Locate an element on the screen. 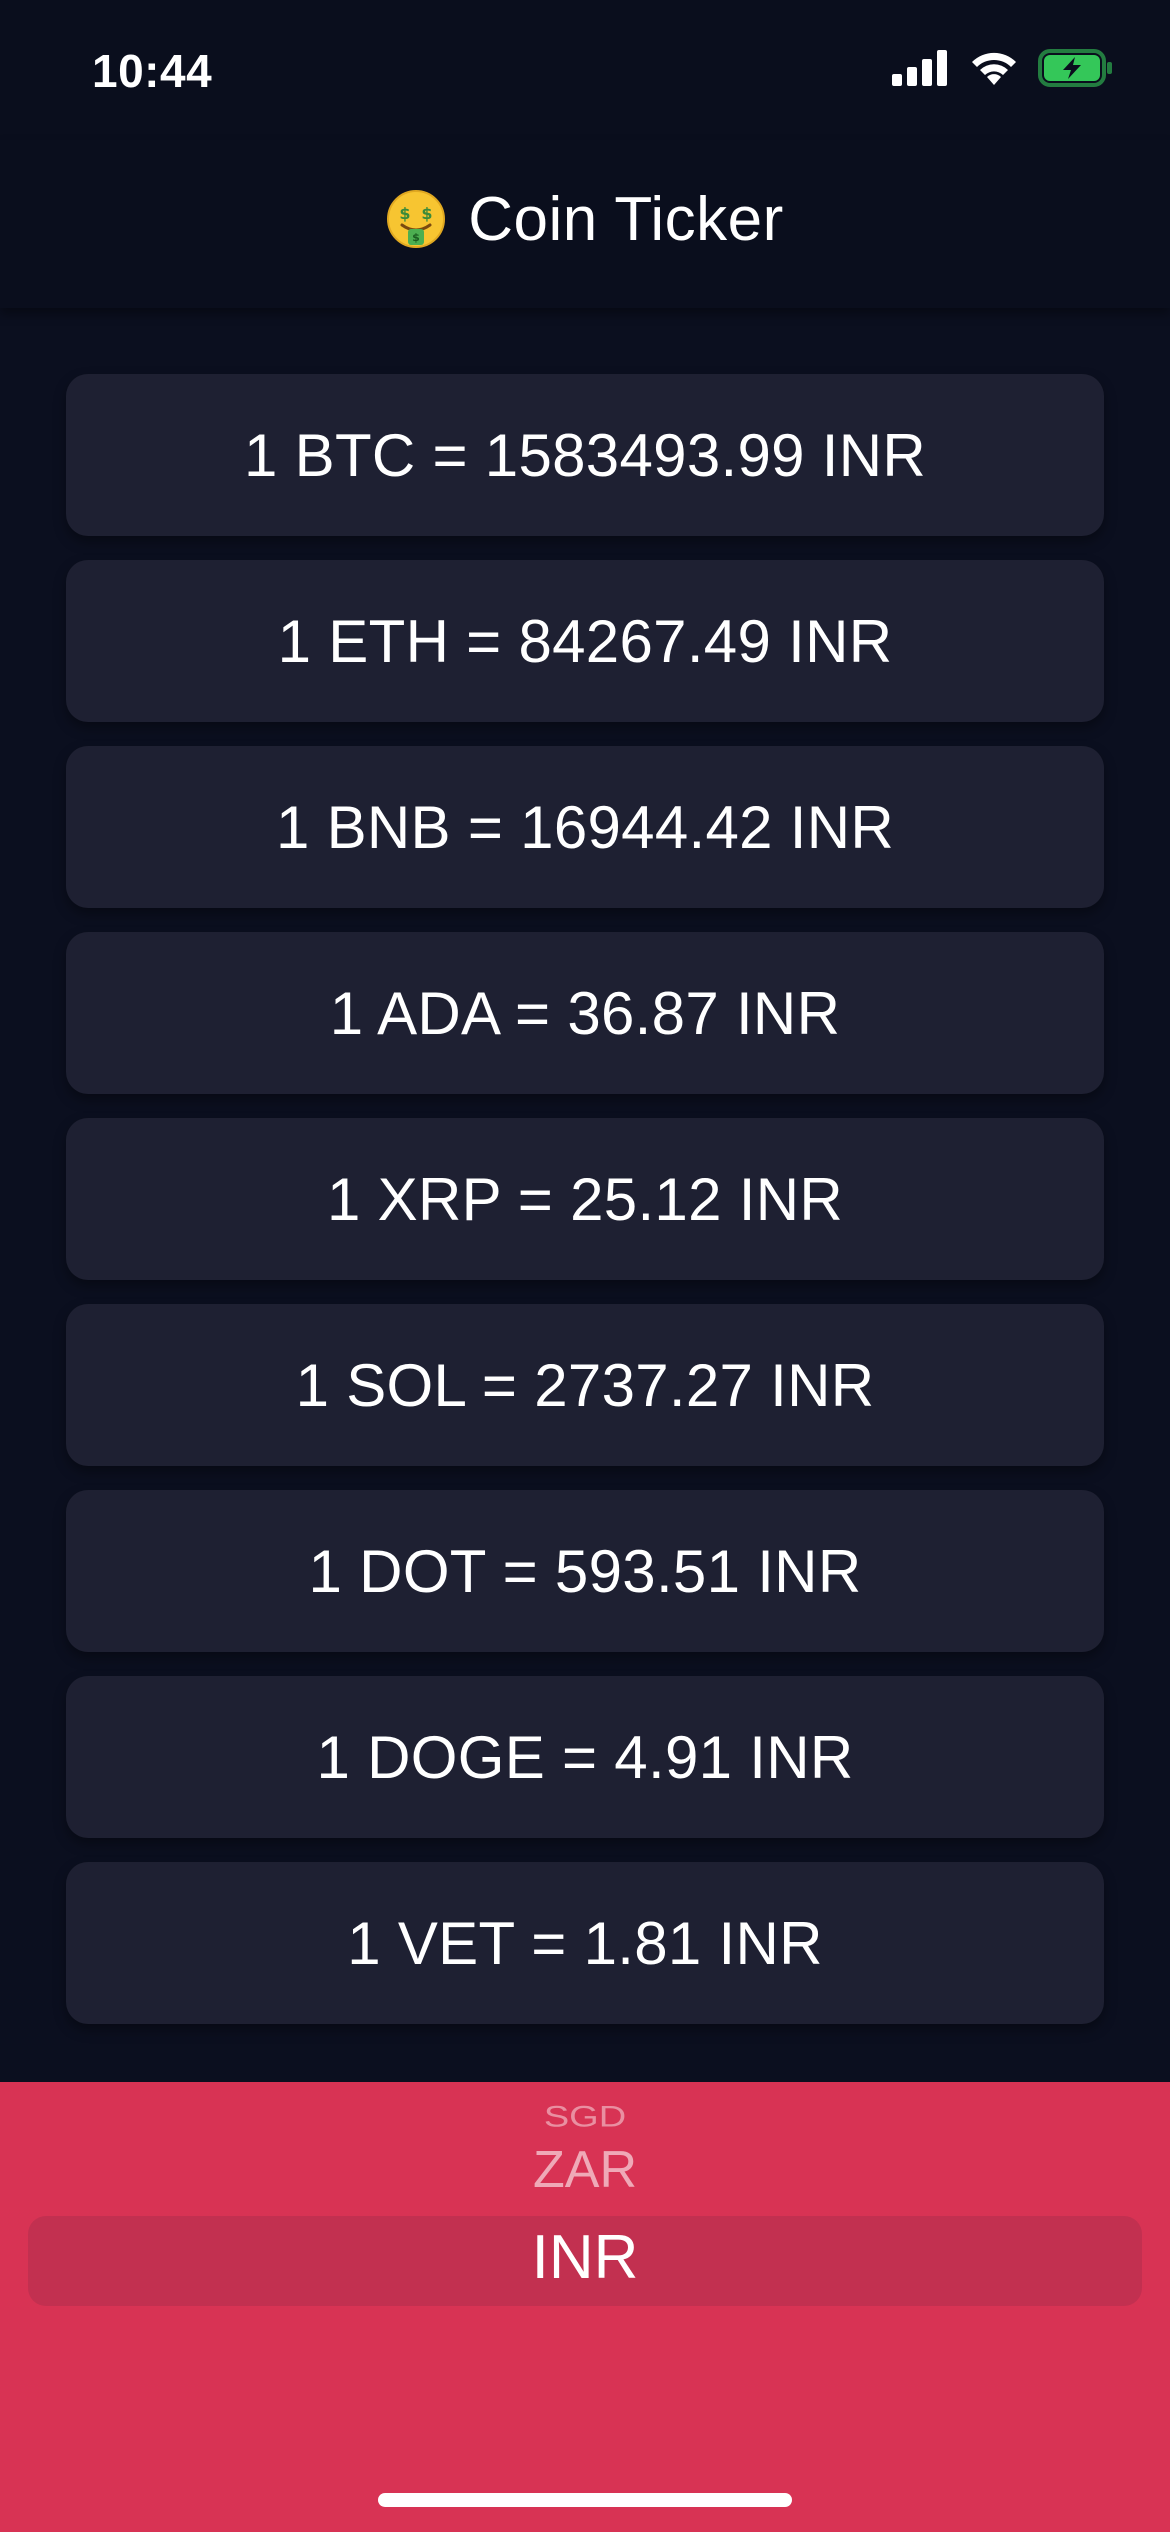 The height and width of the screenshot is (2532, 1170). rate-text: 1 VET = 1.81 INR is located at coordinates (585, 1943).